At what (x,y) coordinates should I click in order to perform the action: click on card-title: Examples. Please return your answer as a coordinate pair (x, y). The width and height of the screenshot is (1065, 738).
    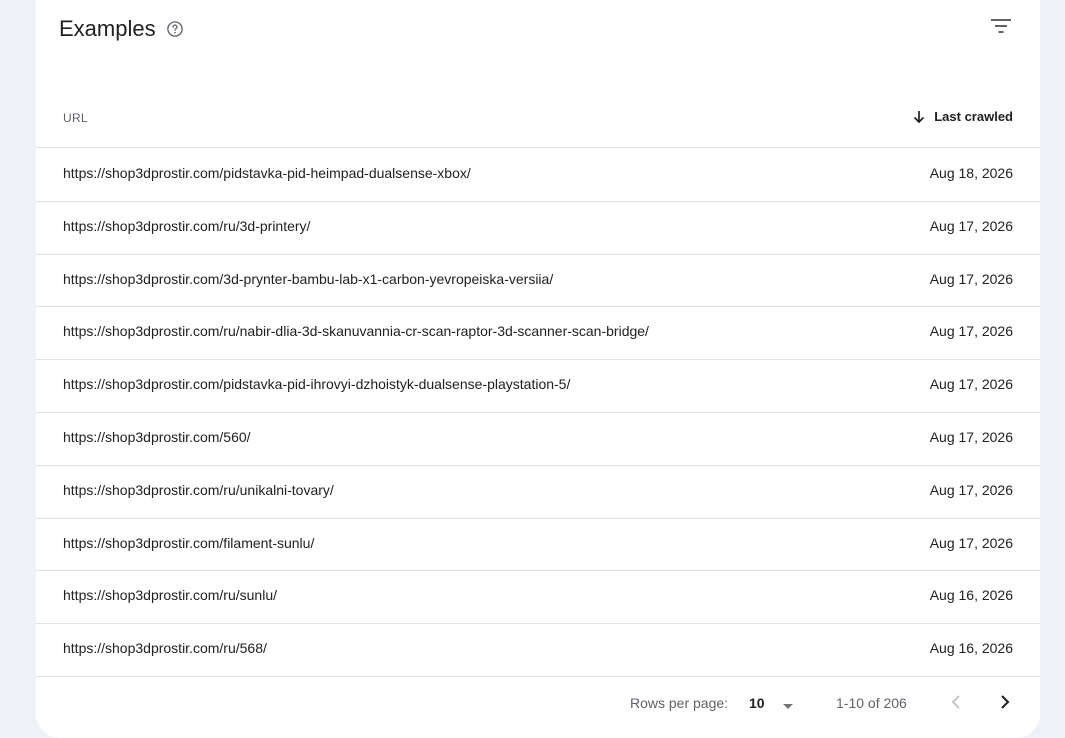
    Looking at the image, I should click on (107, 28).